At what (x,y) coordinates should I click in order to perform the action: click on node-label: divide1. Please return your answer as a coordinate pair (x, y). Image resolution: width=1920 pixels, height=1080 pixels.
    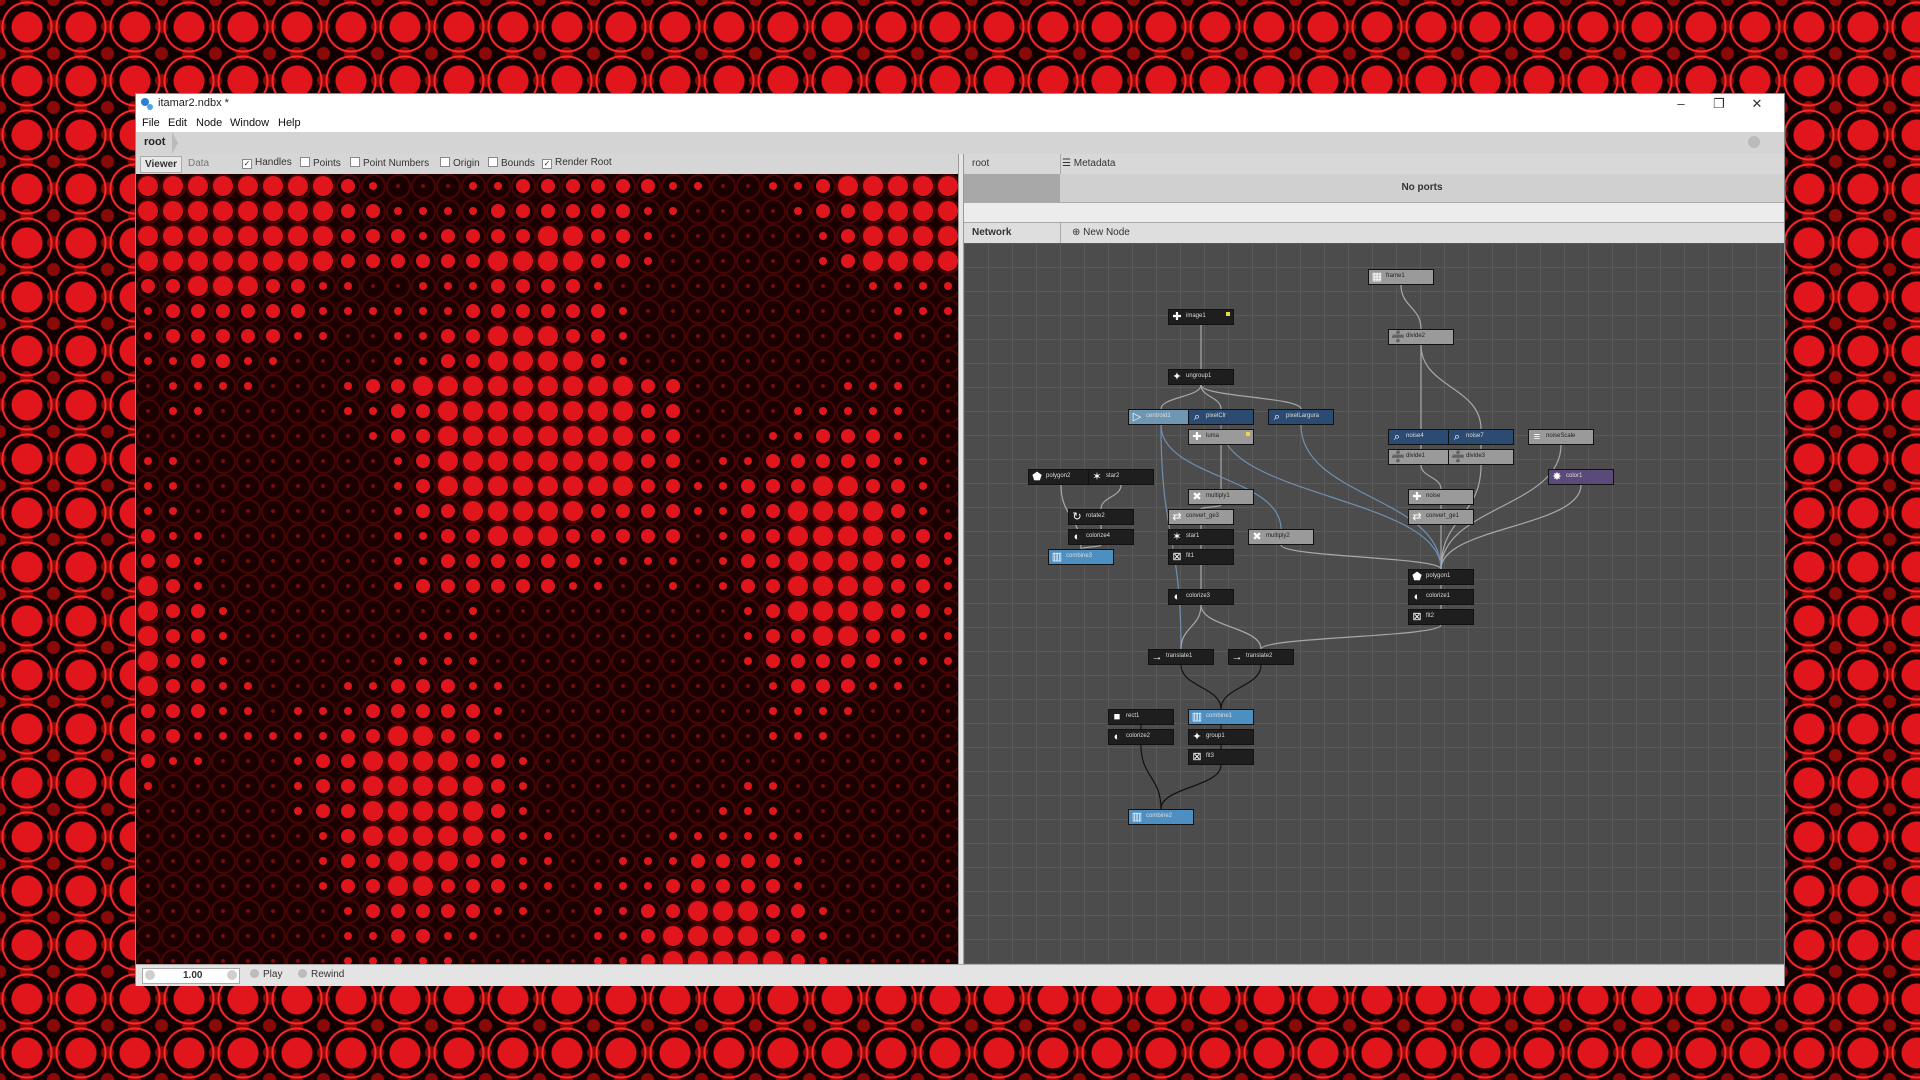
    Looking at the image, I should click on (1416, 456).